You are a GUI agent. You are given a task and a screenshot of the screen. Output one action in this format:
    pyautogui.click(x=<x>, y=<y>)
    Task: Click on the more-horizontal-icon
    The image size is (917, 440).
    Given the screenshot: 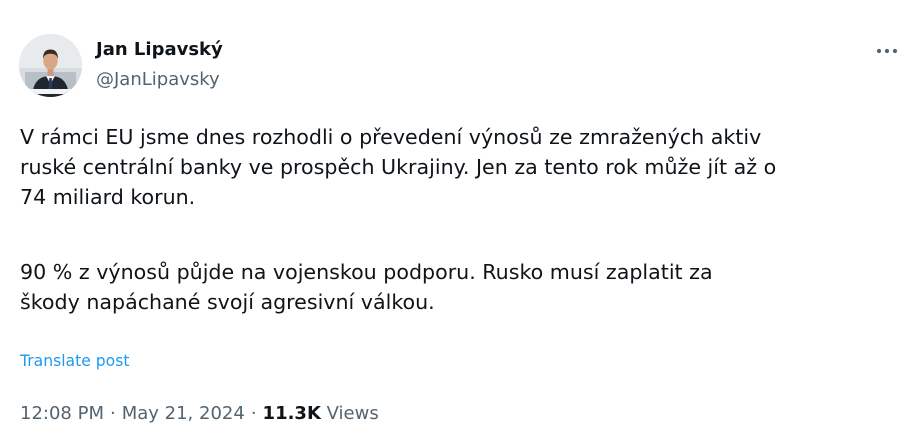 What is the action you would take?
    pyautogui.click(x=887, y=51)
    